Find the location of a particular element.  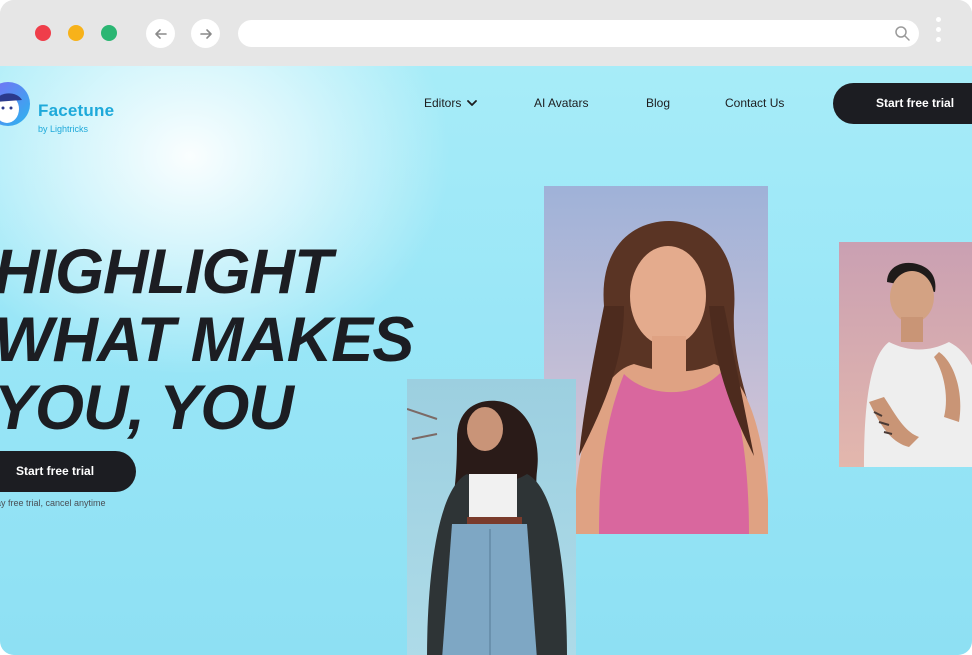

nav-editors: Editors is located at coordinates (451, 103).